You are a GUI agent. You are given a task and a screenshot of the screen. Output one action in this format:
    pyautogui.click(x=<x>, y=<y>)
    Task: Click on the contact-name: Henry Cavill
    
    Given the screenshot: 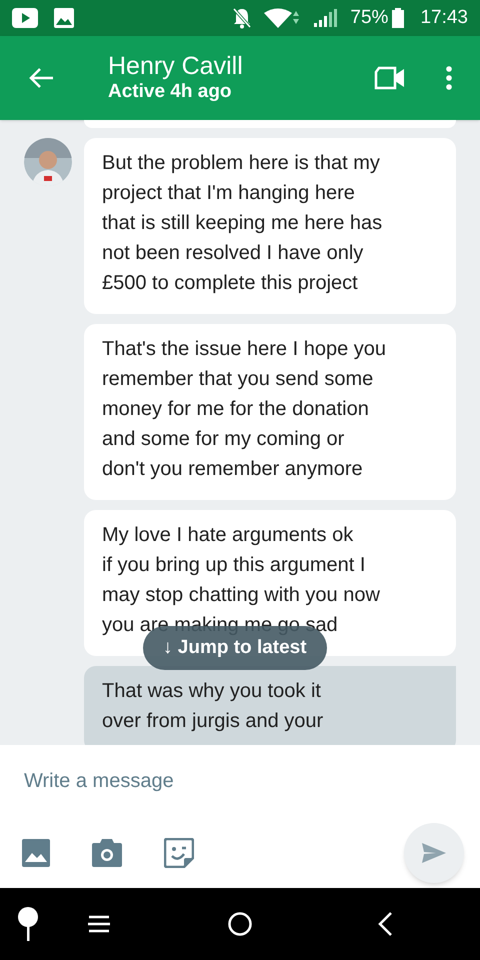 What is the action you would take?
    pyautogui.click(x=176, y=66)
    